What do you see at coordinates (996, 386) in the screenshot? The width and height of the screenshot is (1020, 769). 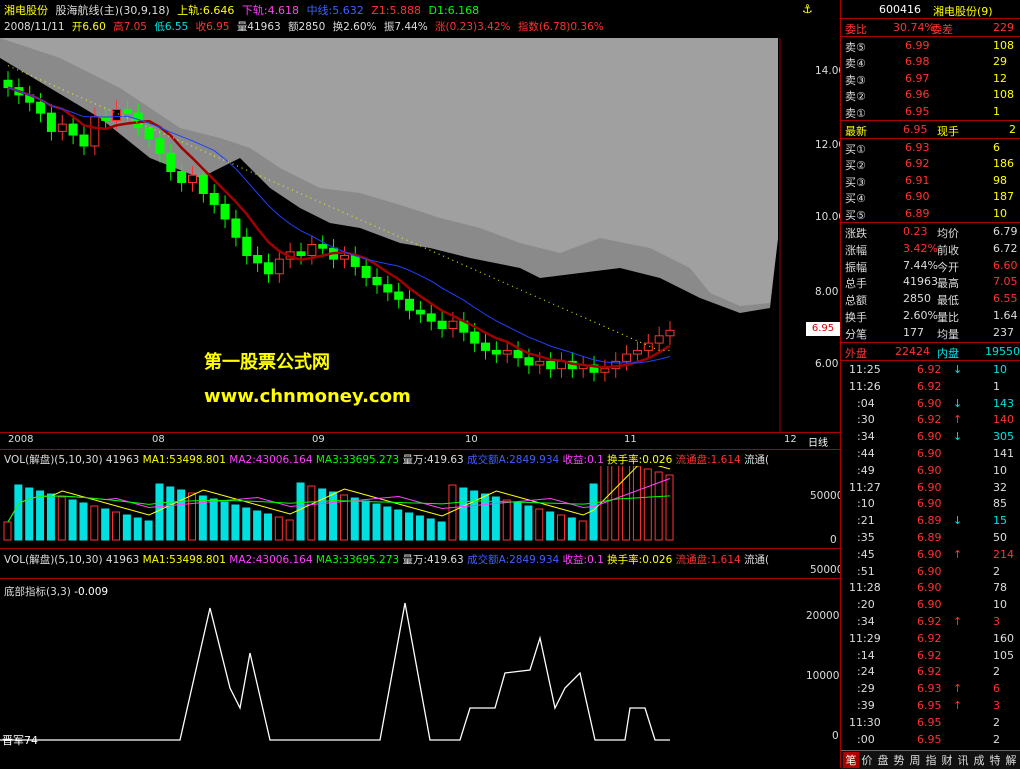 I see `tick-volume: 1` at bounding box center [996, 386].